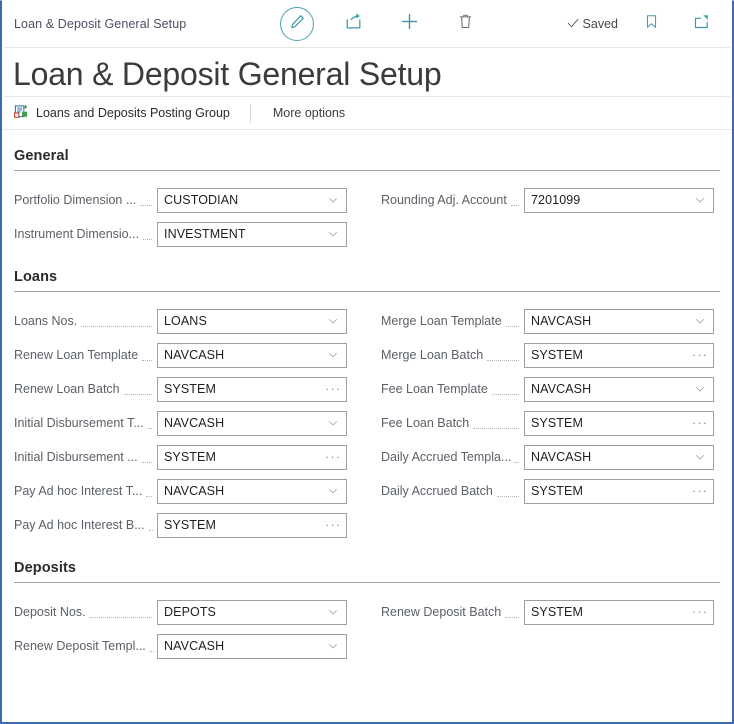 This screenshot has height=724, width=734. I want to click on field-label-fee-loan-batch: Fee Loan Batch, so click(425, 423).